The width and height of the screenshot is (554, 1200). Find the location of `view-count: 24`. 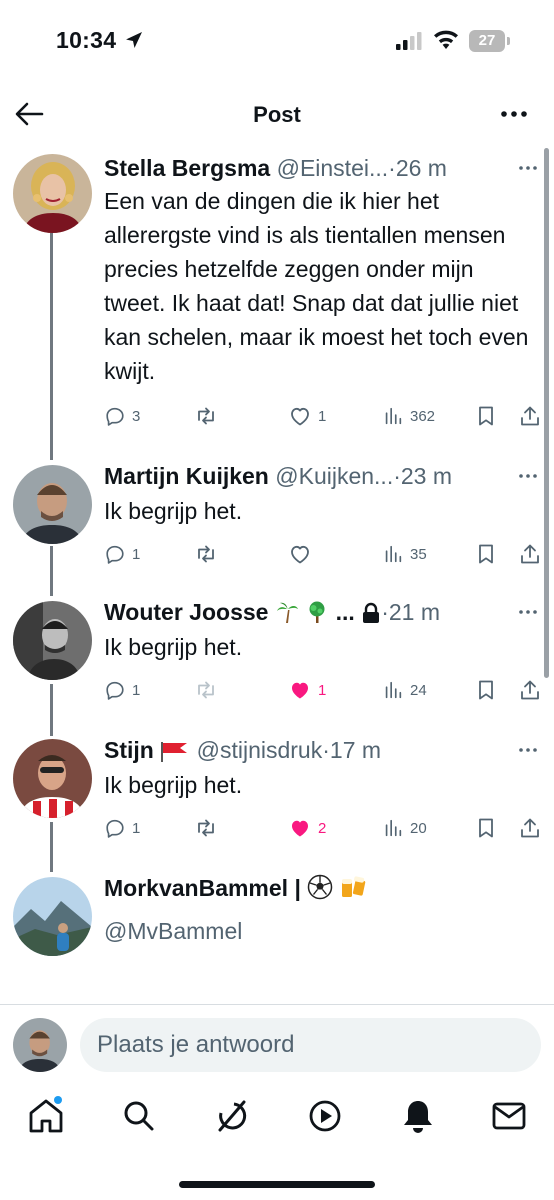

view-count: 24 is located at coordinates (418, 690).